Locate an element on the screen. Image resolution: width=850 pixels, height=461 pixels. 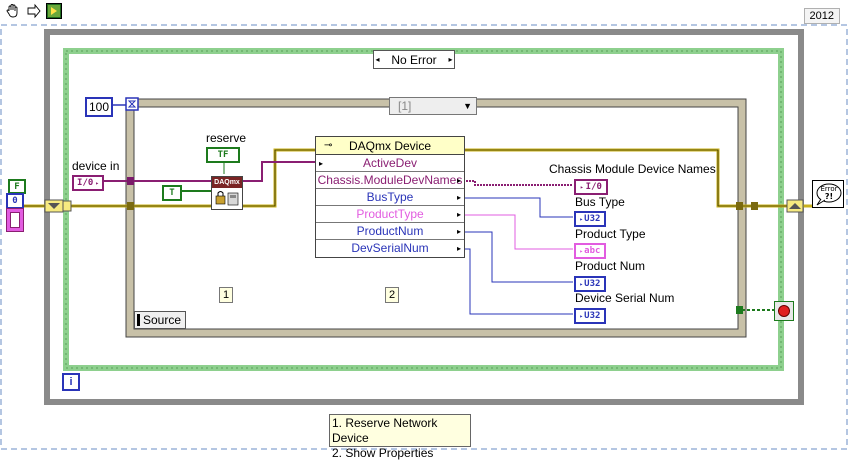
daqmx-reserve-vi: DAQmx is located at coordinates (227, 193).